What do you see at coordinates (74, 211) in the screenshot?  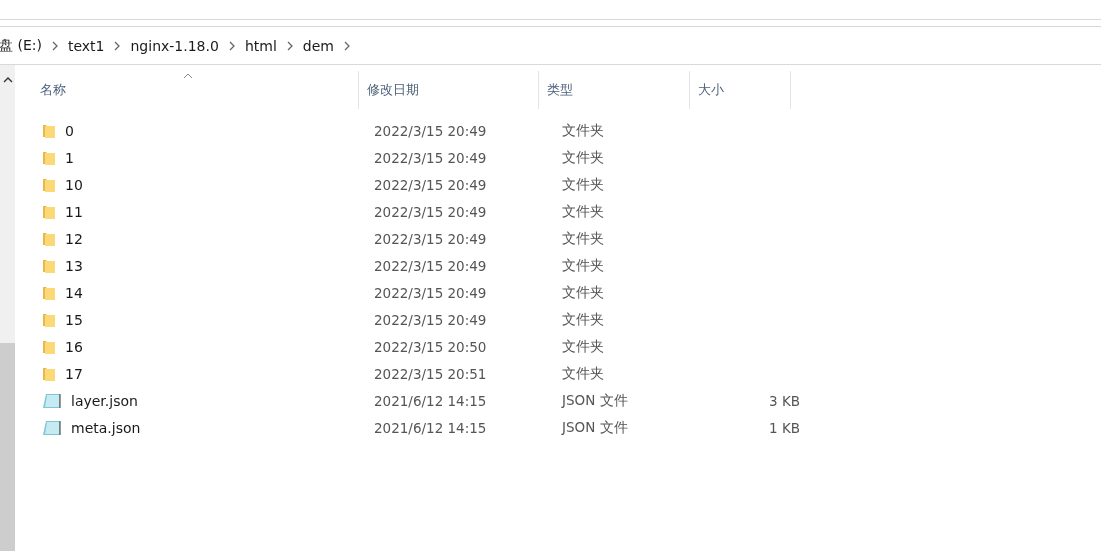 I see `file-name: 11` at bounding box center [74, 211].